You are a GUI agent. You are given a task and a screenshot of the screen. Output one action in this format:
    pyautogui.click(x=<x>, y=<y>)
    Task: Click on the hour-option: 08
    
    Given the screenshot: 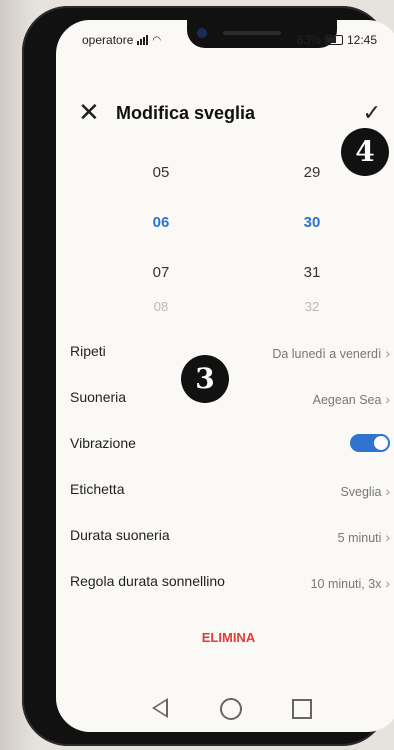 What is the action you would take?
    pyautogui.click(x=161, y=312)
    